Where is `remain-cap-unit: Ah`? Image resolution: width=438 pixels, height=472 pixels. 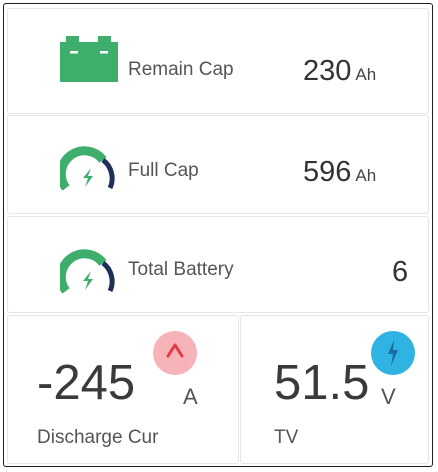 remain-cap-unit: Ah is located at coordinates (366, 74).